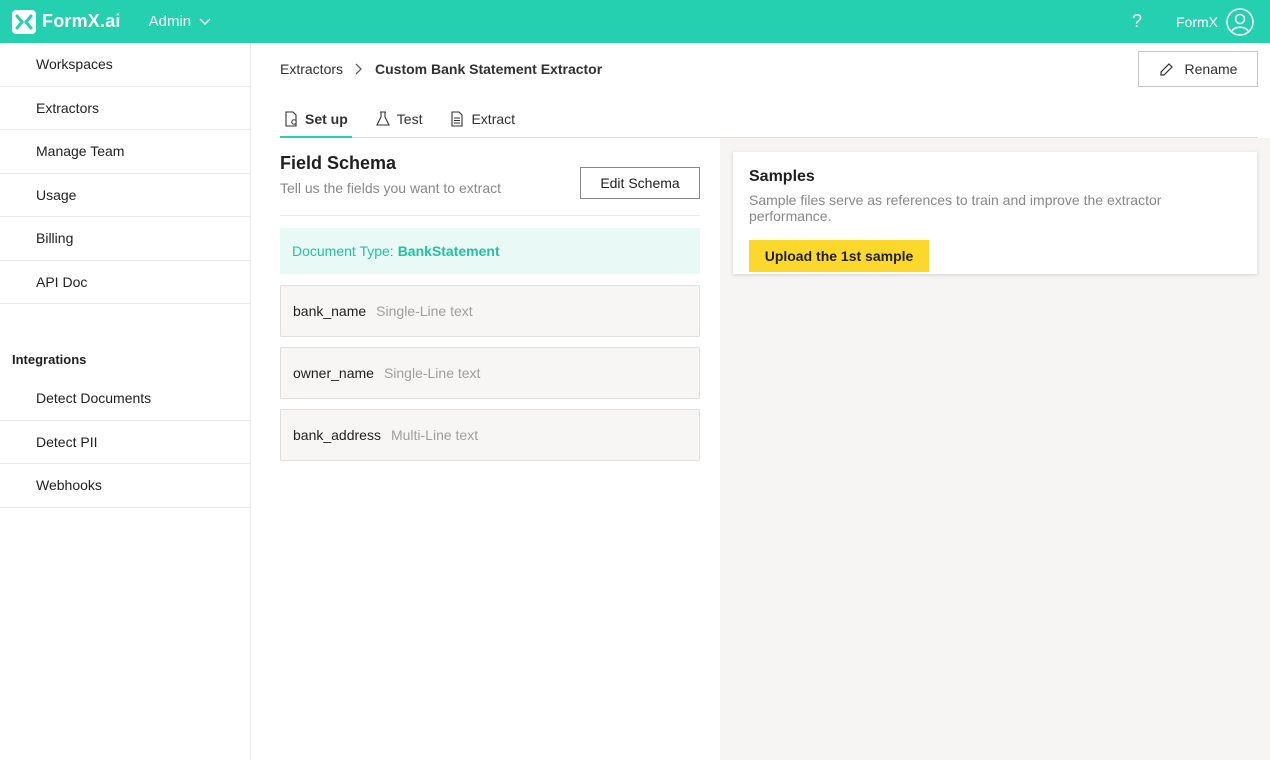 This screenshot has height=760, width=1270. I want to click on sidebar-item-extractors: Extractors, so click(125, 108).